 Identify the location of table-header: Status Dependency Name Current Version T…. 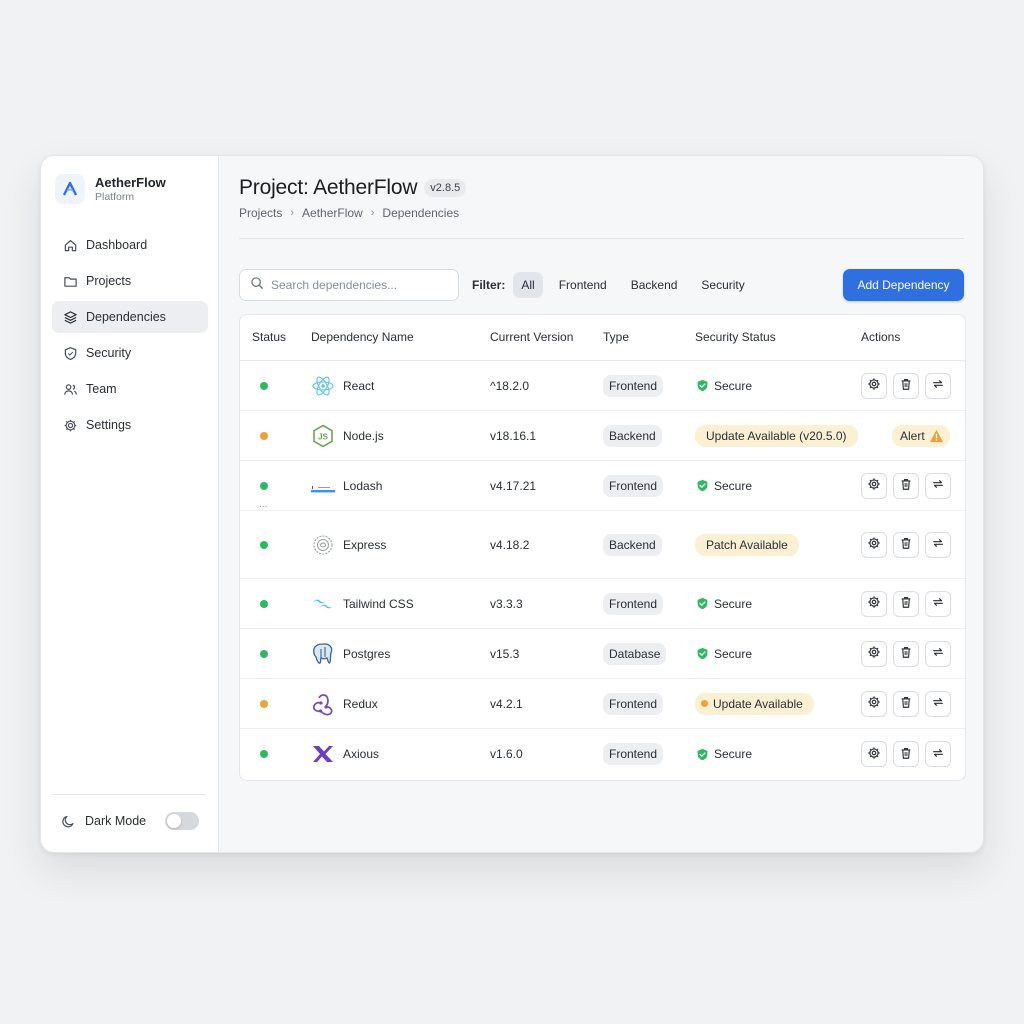
(602, 338).